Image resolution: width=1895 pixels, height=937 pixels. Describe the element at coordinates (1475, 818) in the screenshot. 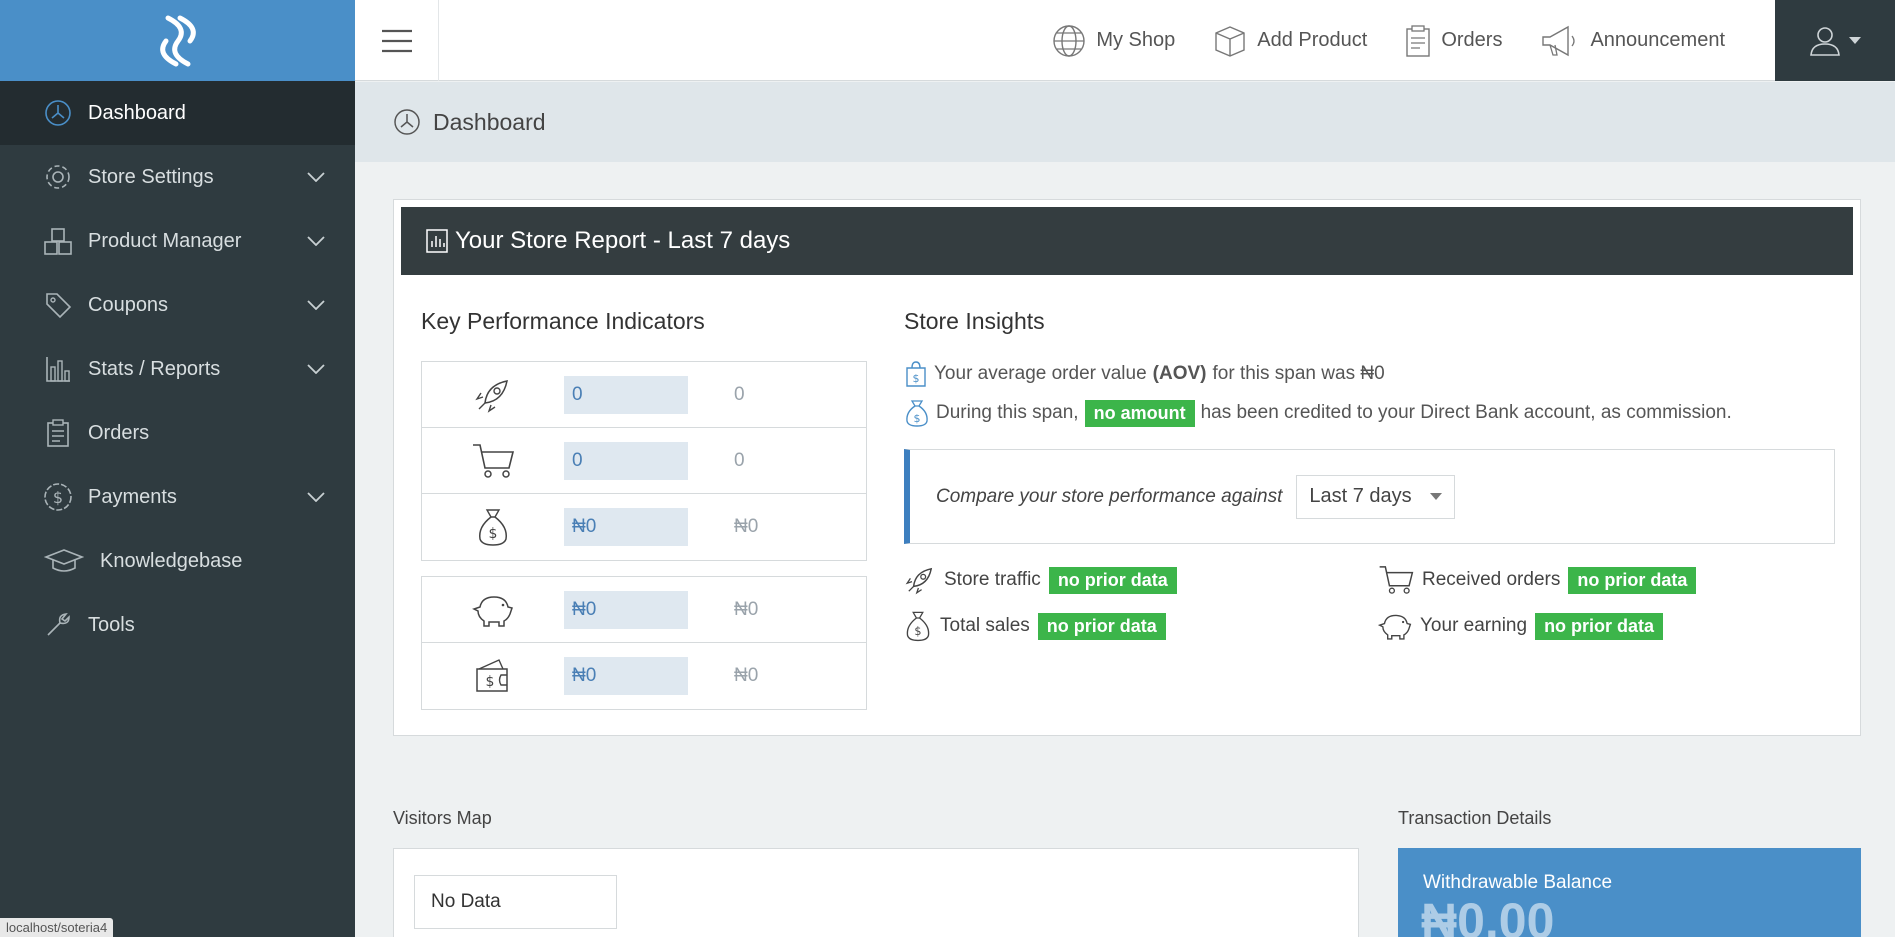

I see `transaction-details-title: Transaction Details` at that location.